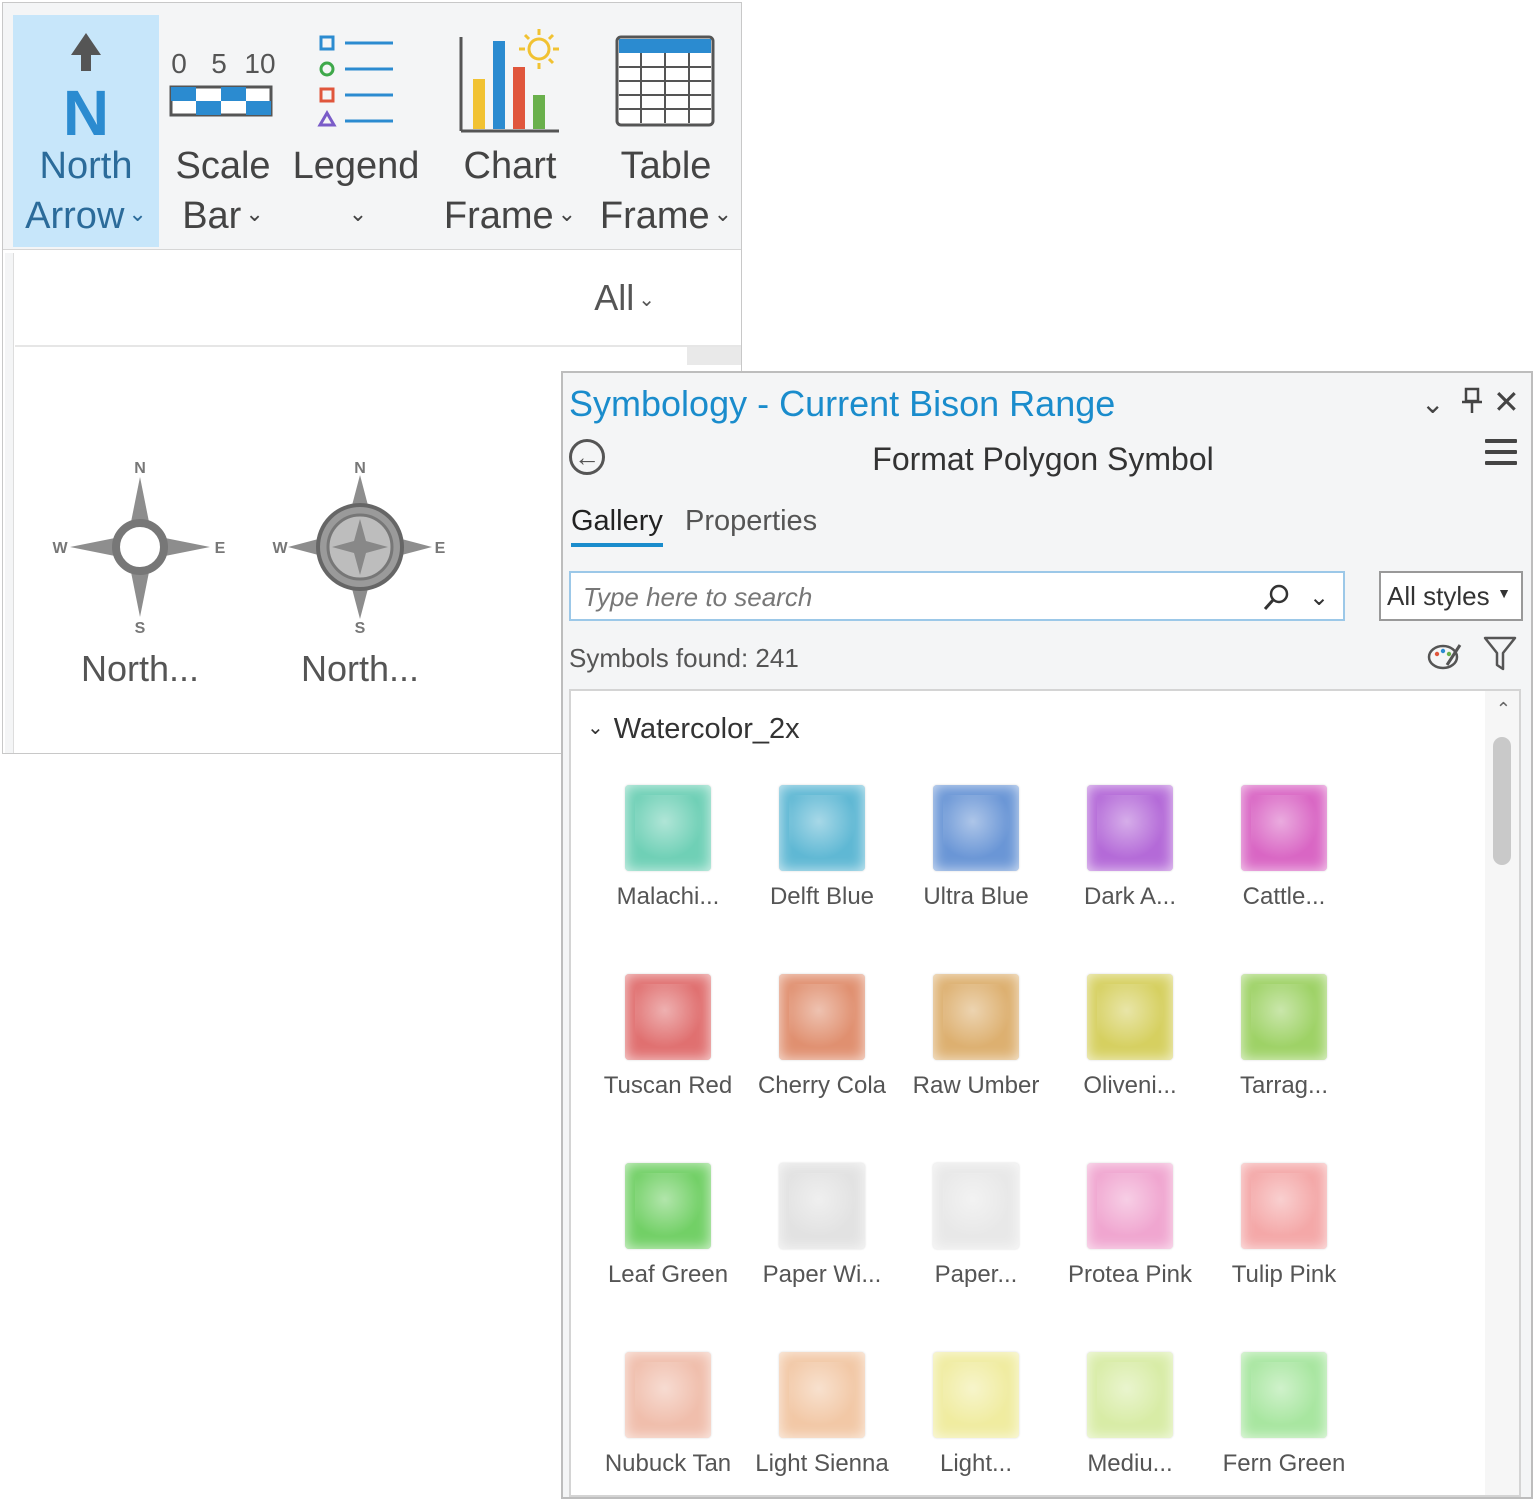 The width and height of the screenshot is (1536, 1501). Describe the element at coordinates (86, 110) in the screenshot. I see `svg-text: N` at that location.